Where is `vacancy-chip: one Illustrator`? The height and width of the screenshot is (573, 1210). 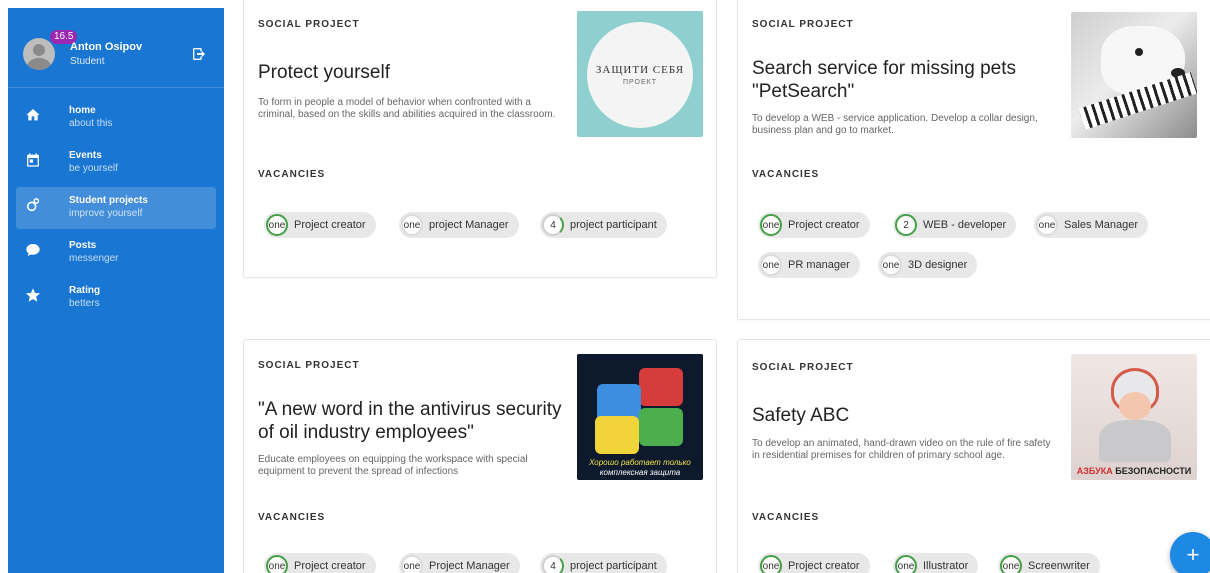
vacancy-chip: one Illustrator is located at coordinates (936, 563).